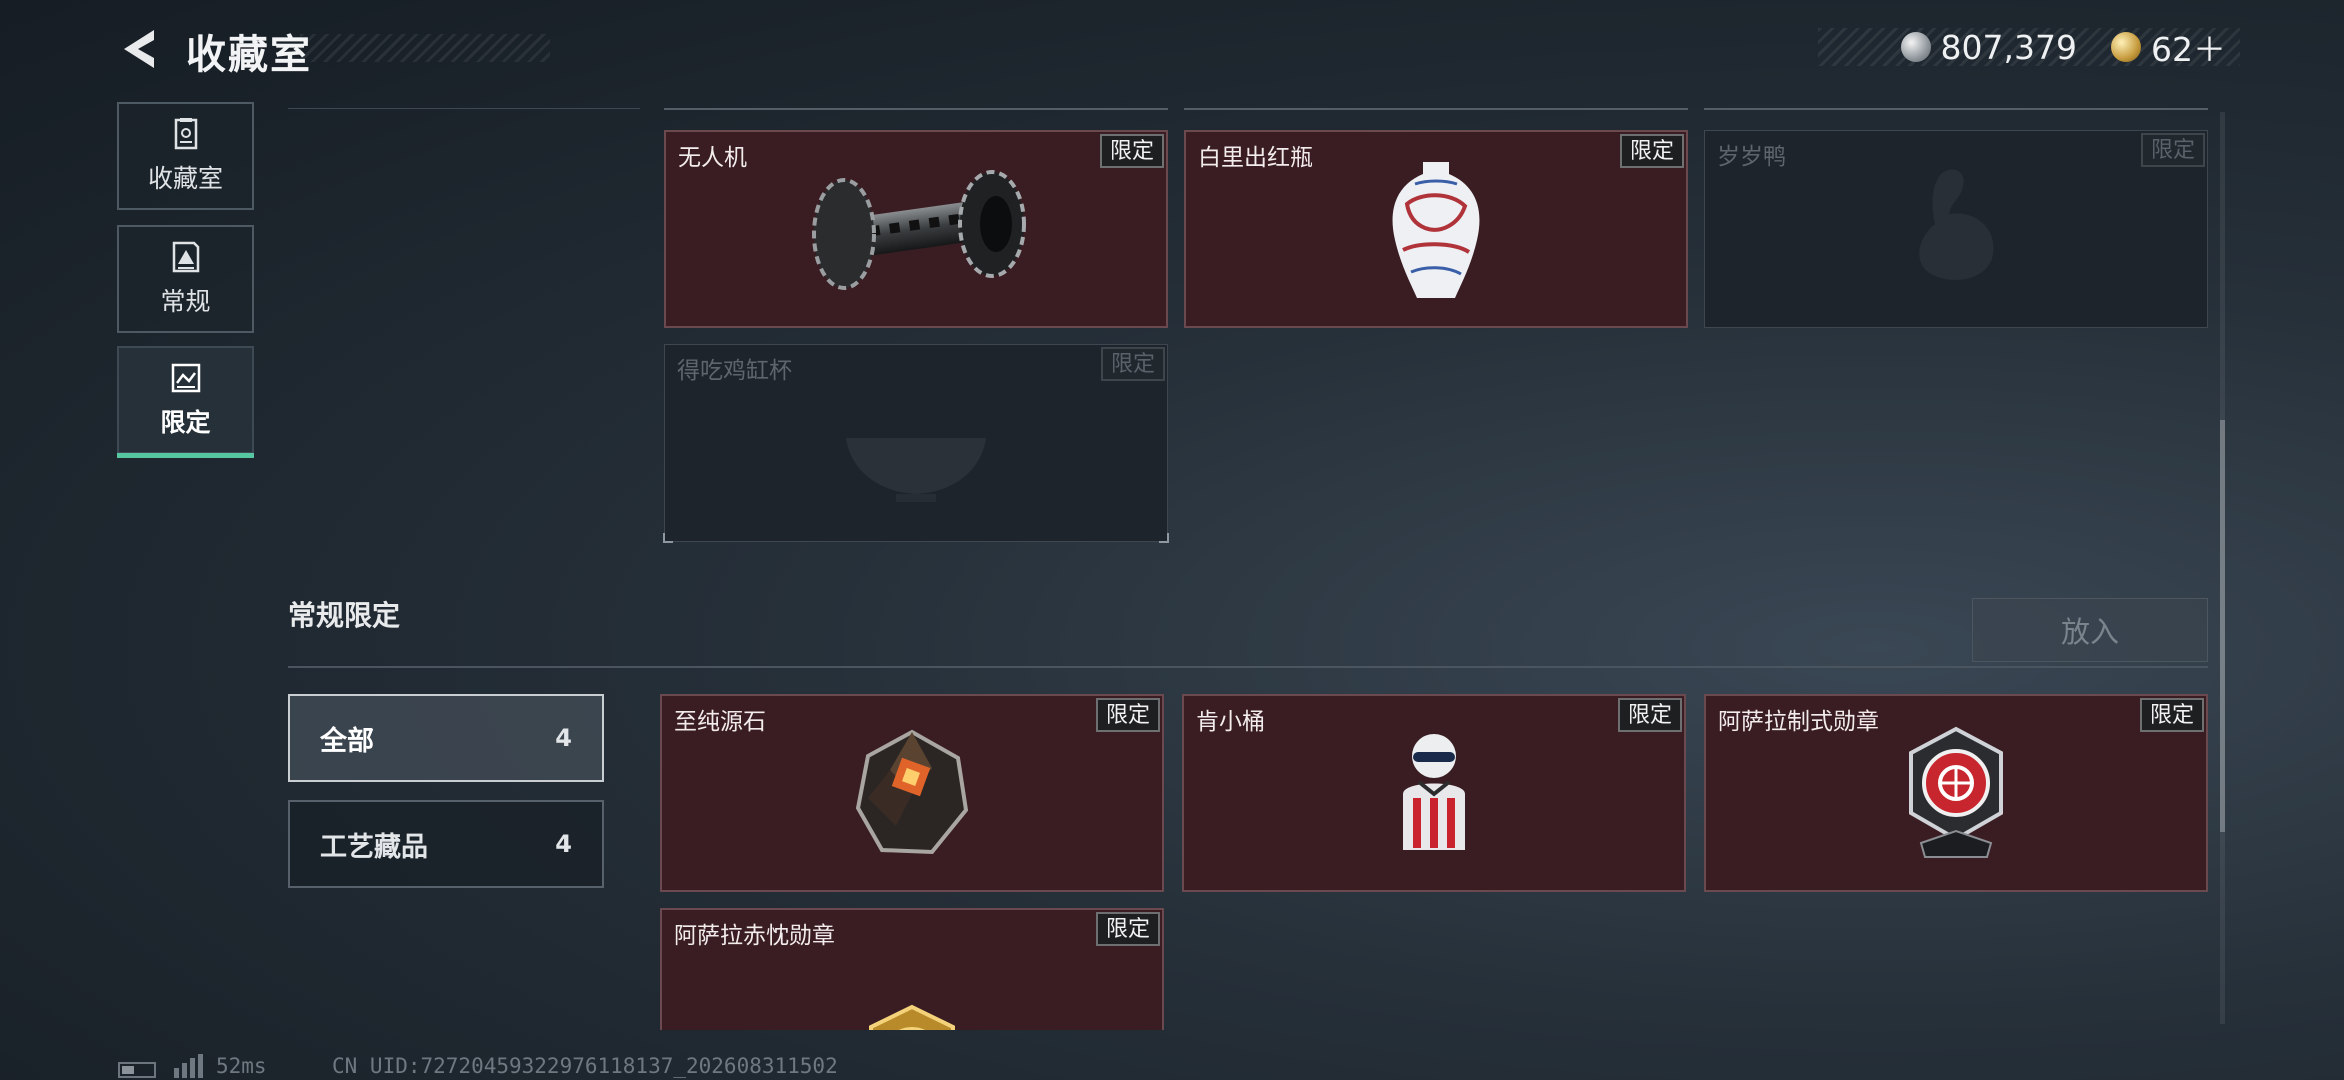 The image size is (2344, 1080). I want to click on filter-crafts: 工艺藏品 4, so click(446, 844).